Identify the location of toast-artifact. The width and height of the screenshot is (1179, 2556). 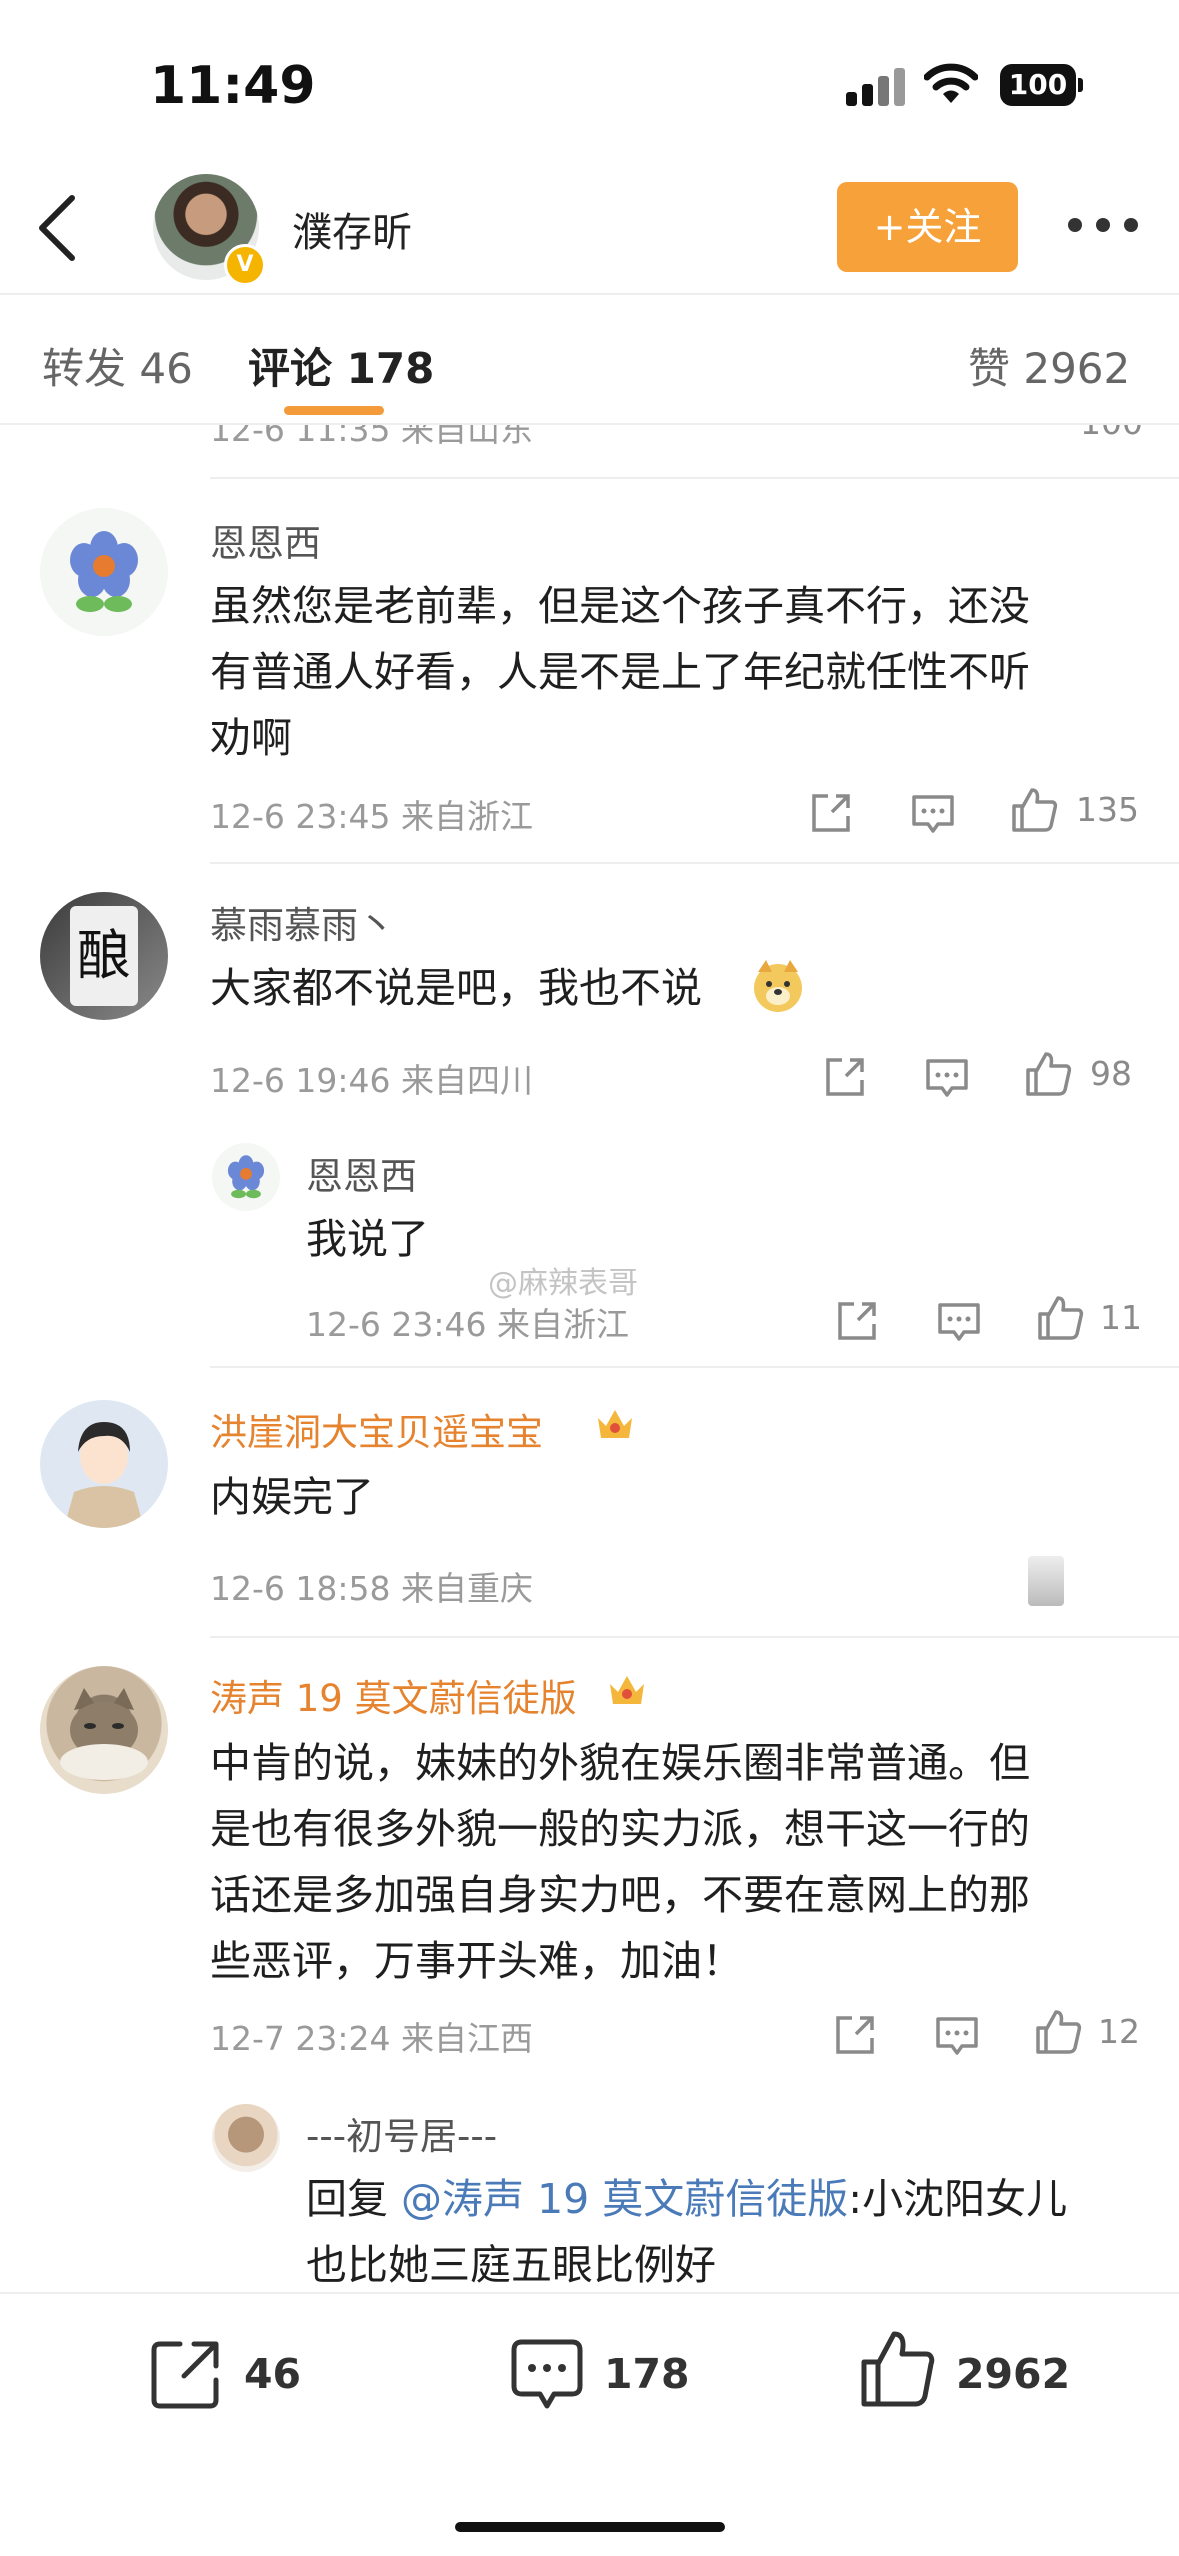
(1046, 1581).